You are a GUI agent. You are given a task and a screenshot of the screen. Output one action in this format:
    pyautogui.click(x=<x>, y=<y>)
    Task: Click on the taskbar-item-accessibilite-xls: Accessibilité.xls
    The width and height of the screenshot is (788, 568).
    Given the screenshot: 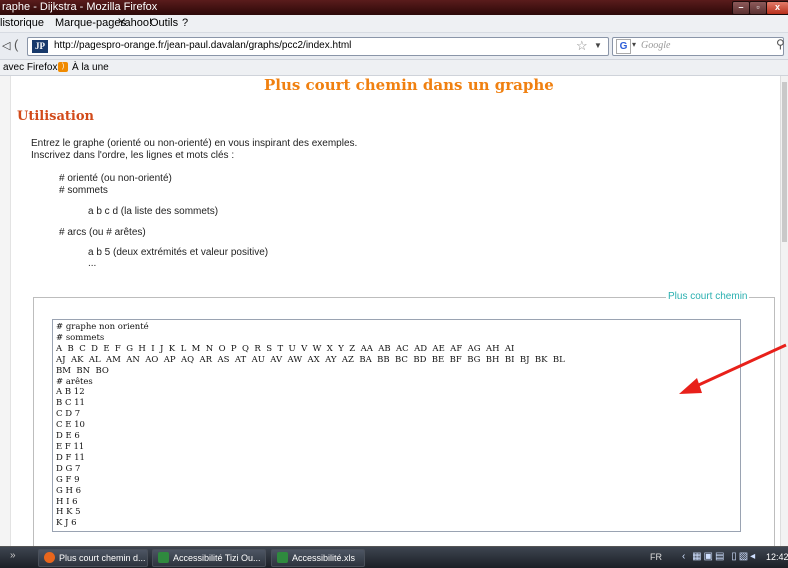 What is the action you would take?
    pyautogui.click(x=318, y=558)
    